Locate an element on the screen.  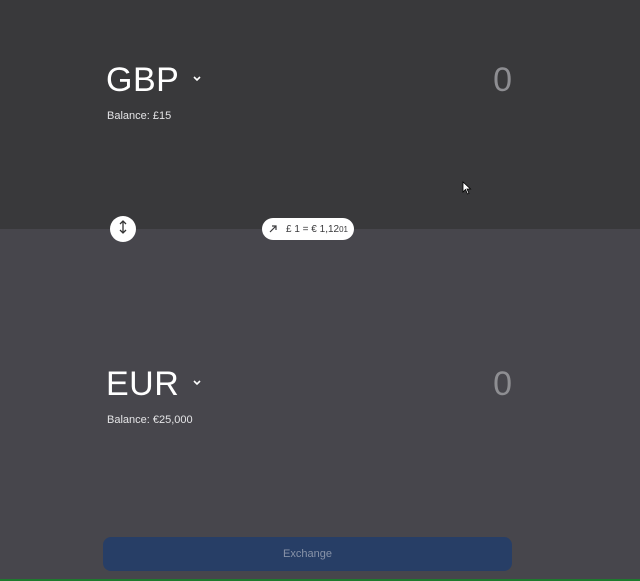
swap-currencies-button is located at coordinates (123, 229).